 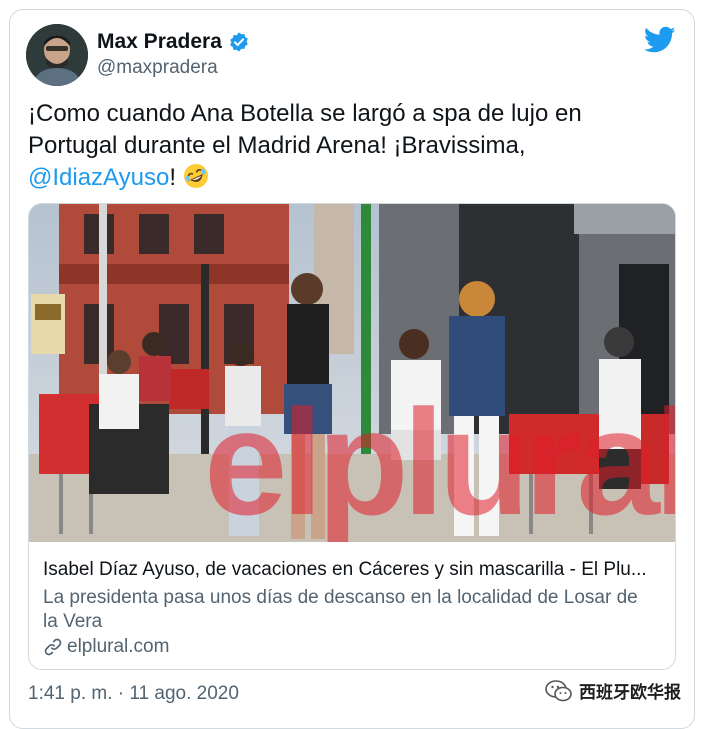 I want to click on verified-badge-icon, so click(x=239, y=42).